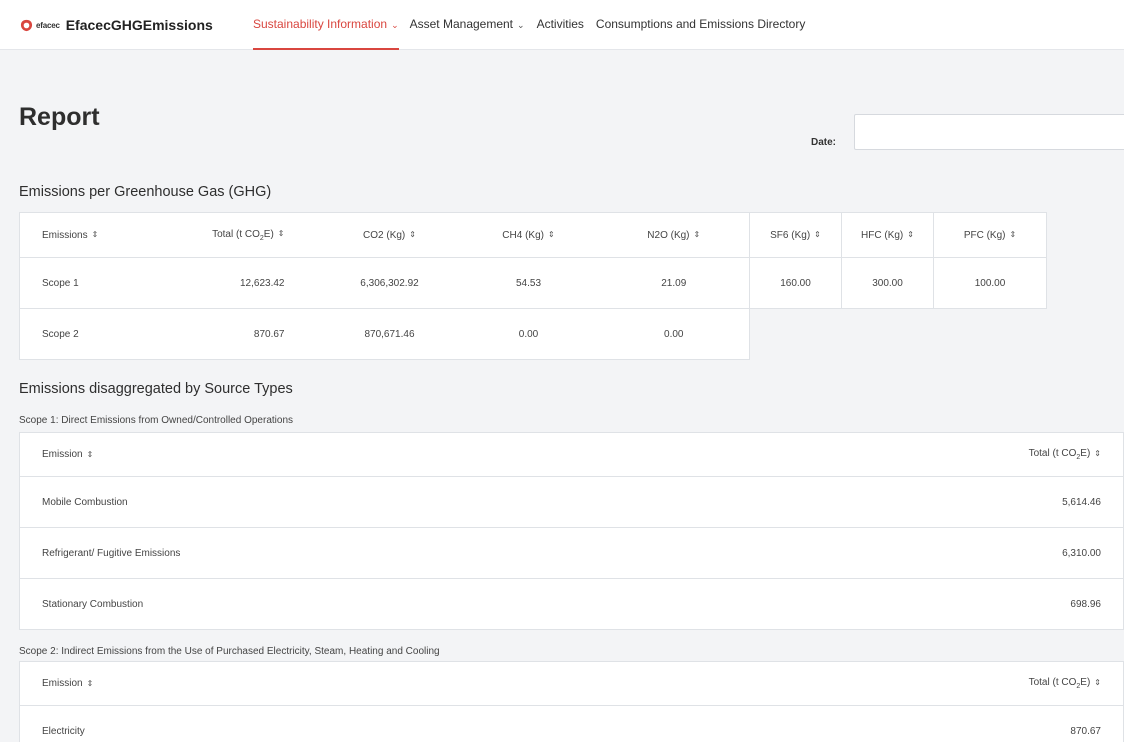 The image size is (1124, 742). Describe the element at coordinates (882, 235) in the screenshot. I see `header-label: HFC (Kg)` at that location.